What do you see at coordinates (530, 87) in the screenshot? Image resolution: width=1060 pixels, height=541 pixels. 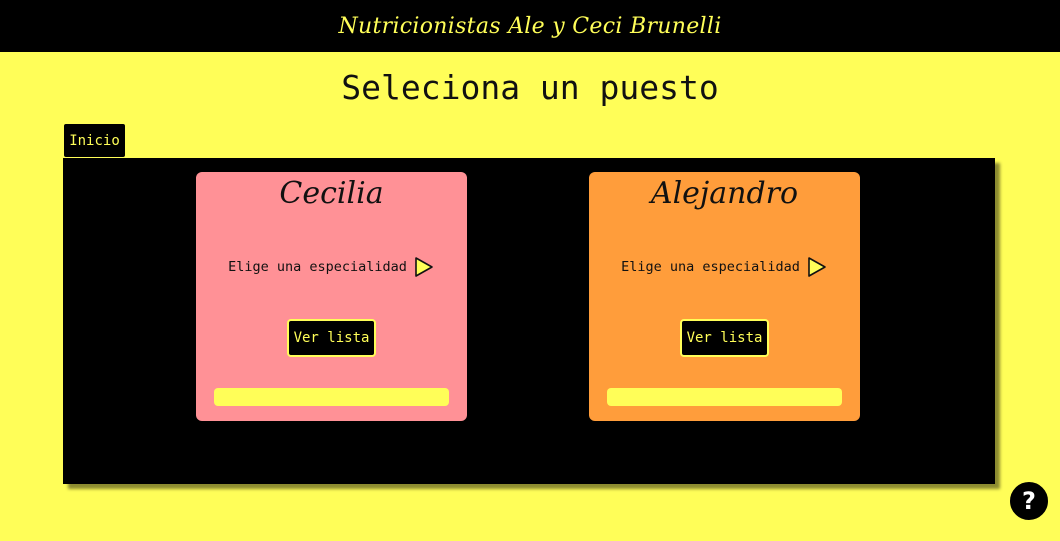 I see `page-title: Seleciona un puesto` at bounding box center [530, 87].